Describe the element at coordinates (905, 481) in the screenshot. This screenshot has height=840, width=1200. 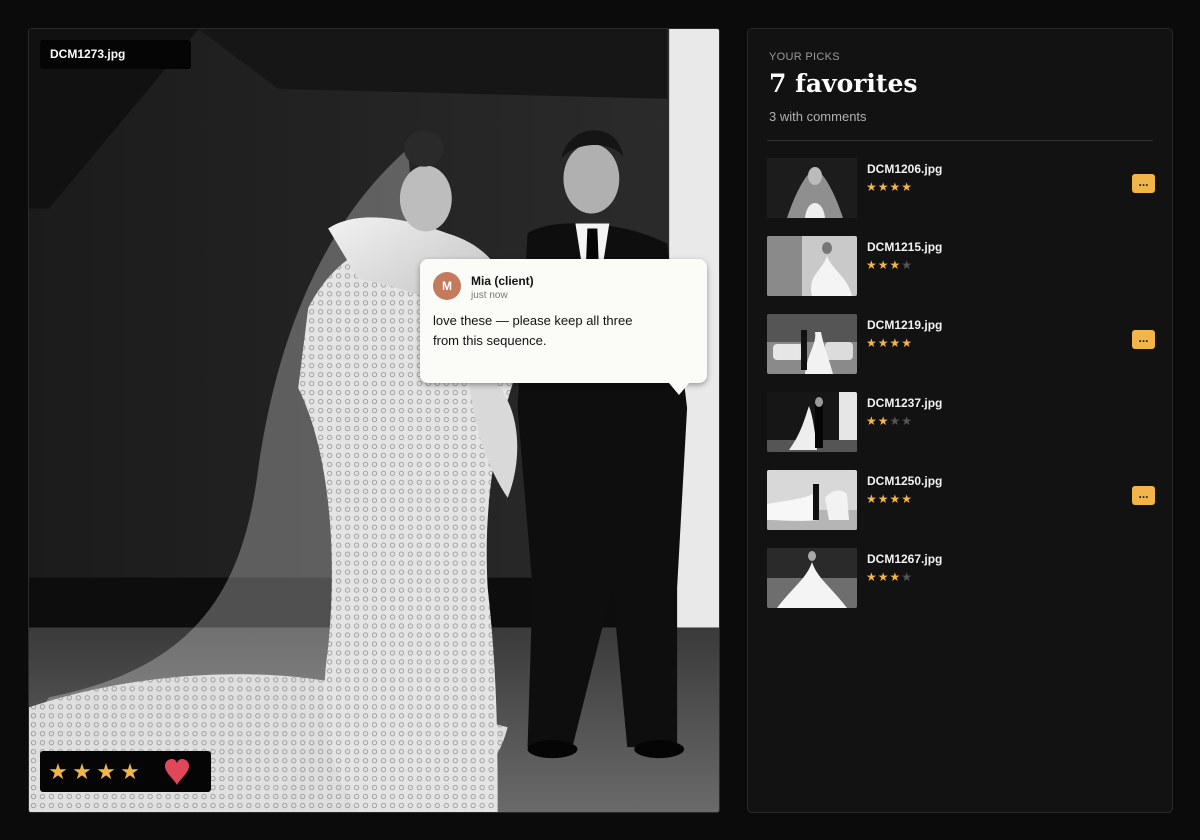
I see `pick-filename: DCM1250.jpg` at that location.